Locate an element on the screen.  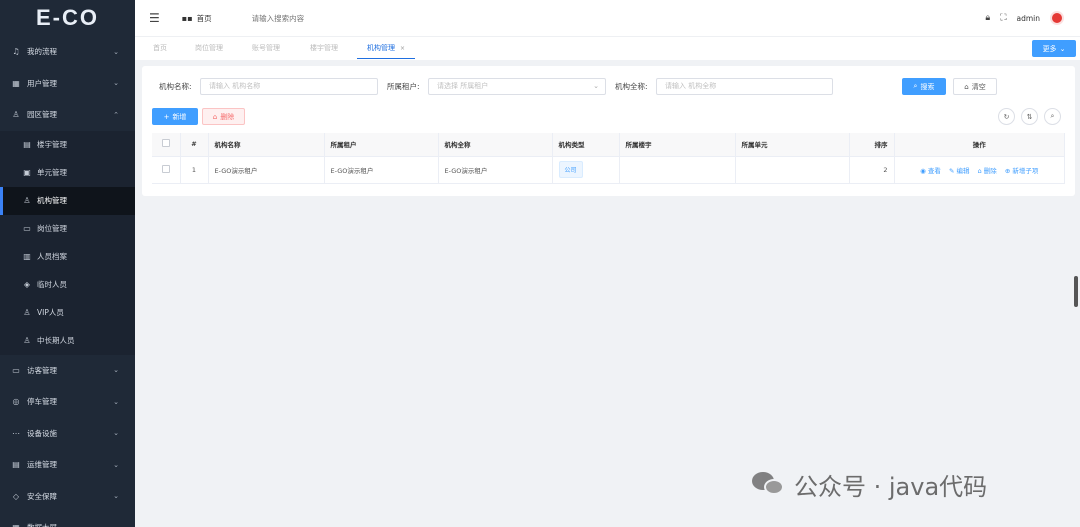
sidebar-sub-item: ▥ 人员档案 is located at coordinates (67, 256).